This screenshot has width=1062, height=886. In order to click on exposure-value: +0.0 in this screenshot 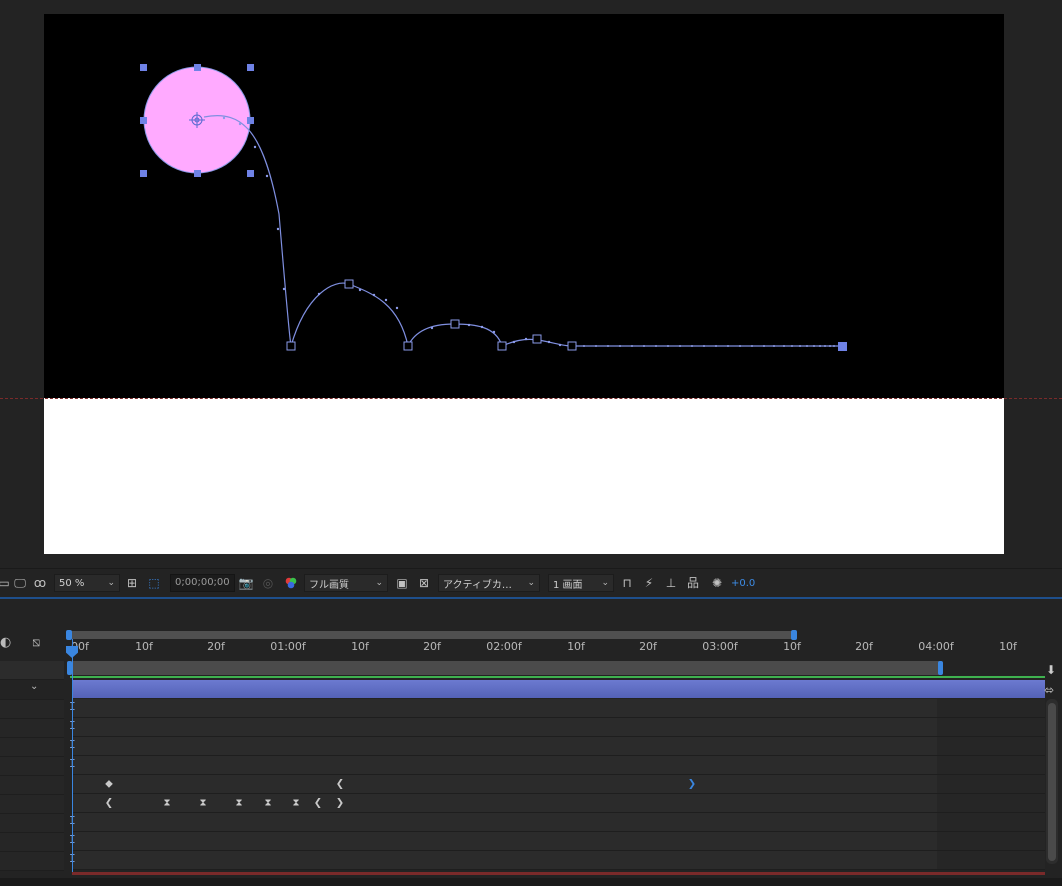, I will do `click(743, 583)`.